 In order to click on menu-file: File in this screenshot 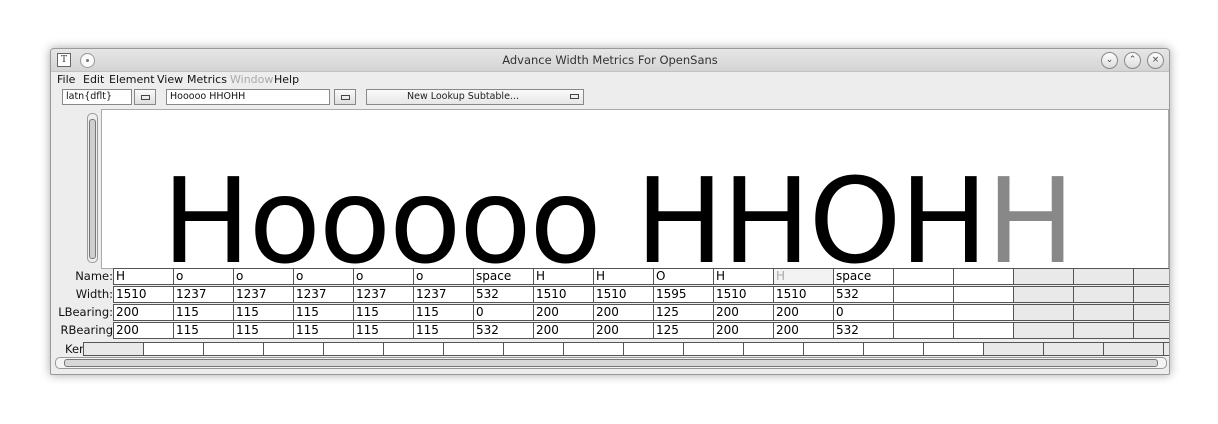, I will do `click(66, 79)`.